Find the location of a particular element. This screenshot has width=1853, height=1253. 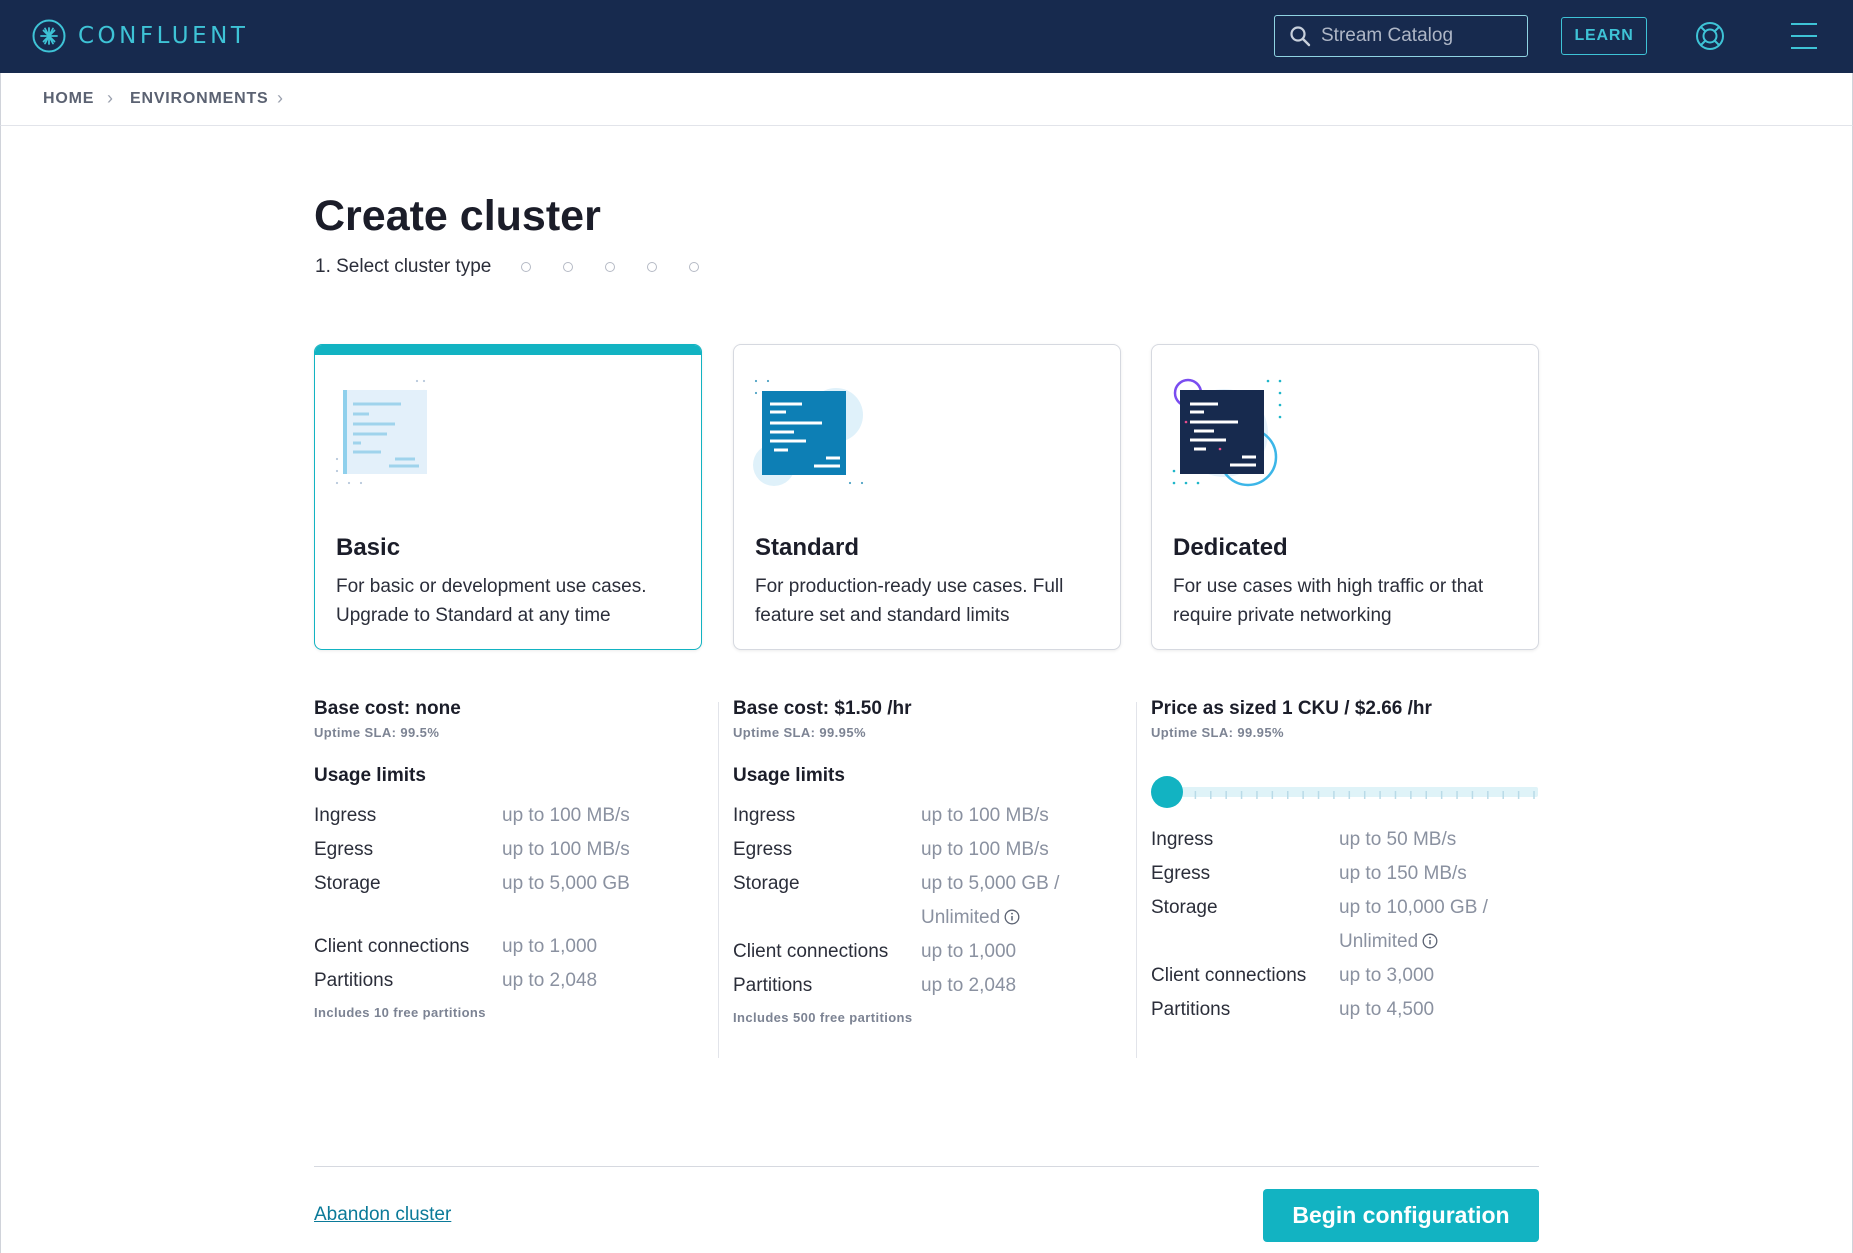

search-placeholder: Stream Catalog is located at coordinates (1387, 35).